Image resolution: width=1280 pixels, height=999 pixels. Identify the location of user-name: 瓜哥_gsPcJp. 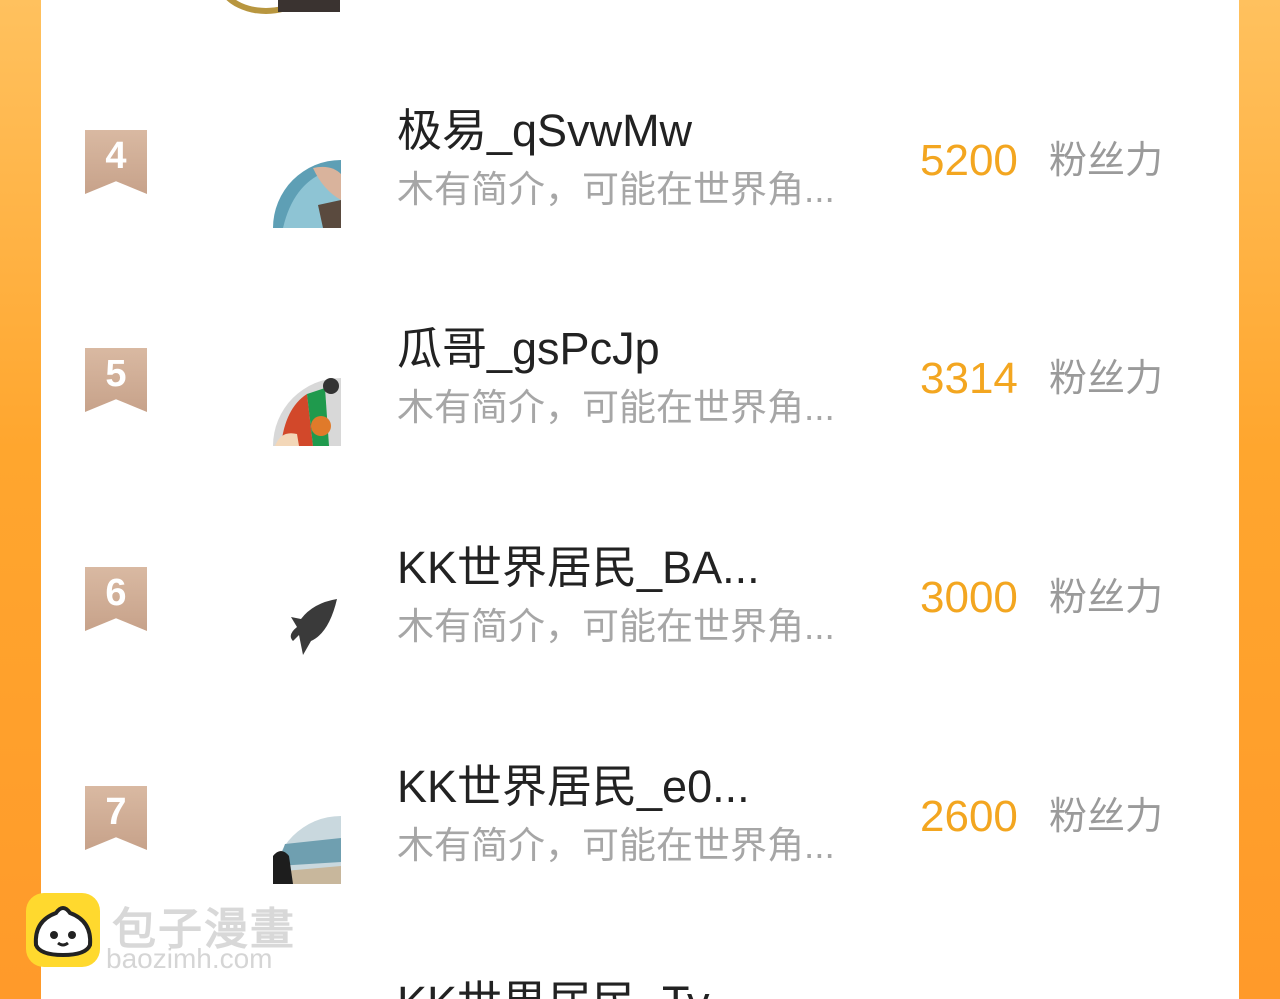
(528, 349).